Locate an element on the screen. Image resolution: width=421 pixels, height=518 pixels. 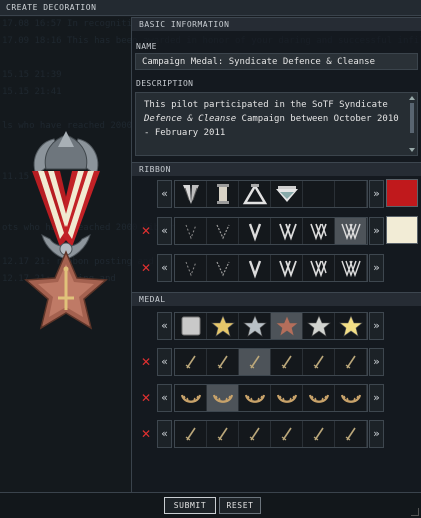
medal-star-bright-icon is located at coordinates (351, 326).